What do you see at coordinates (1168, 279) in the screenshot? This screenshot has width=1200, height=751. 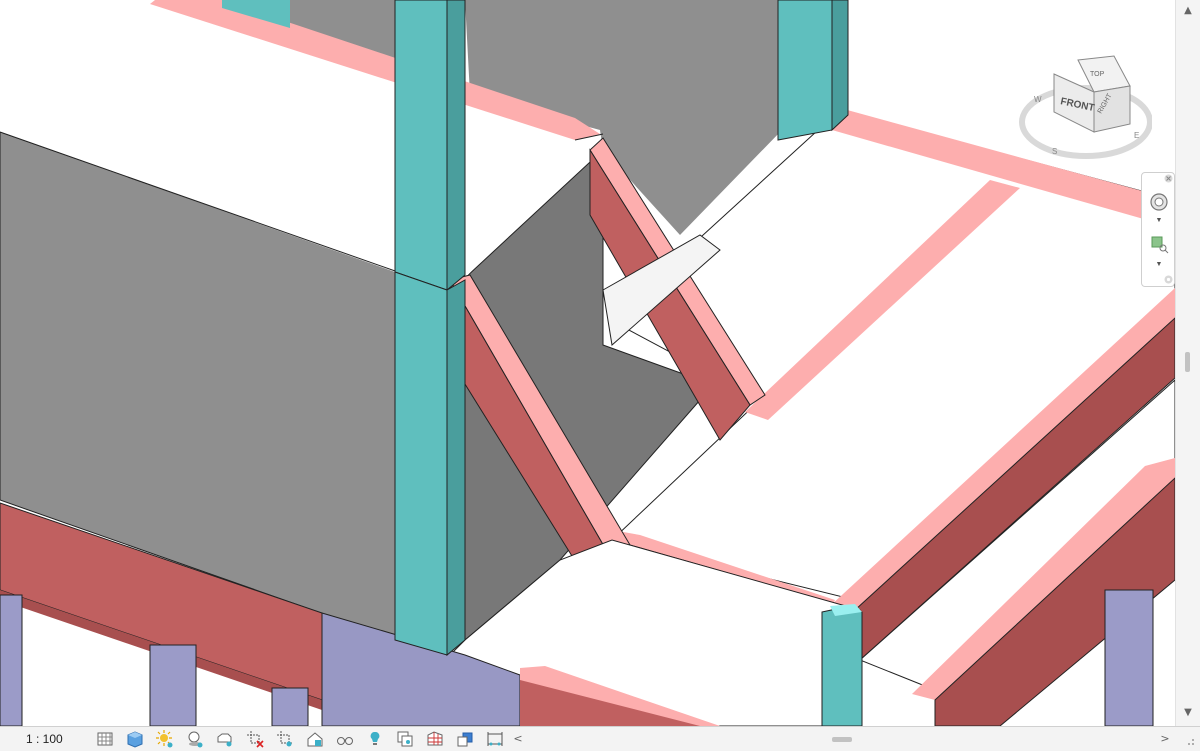 I see `customize-gear-icon` at bounding box center [1168, 279].